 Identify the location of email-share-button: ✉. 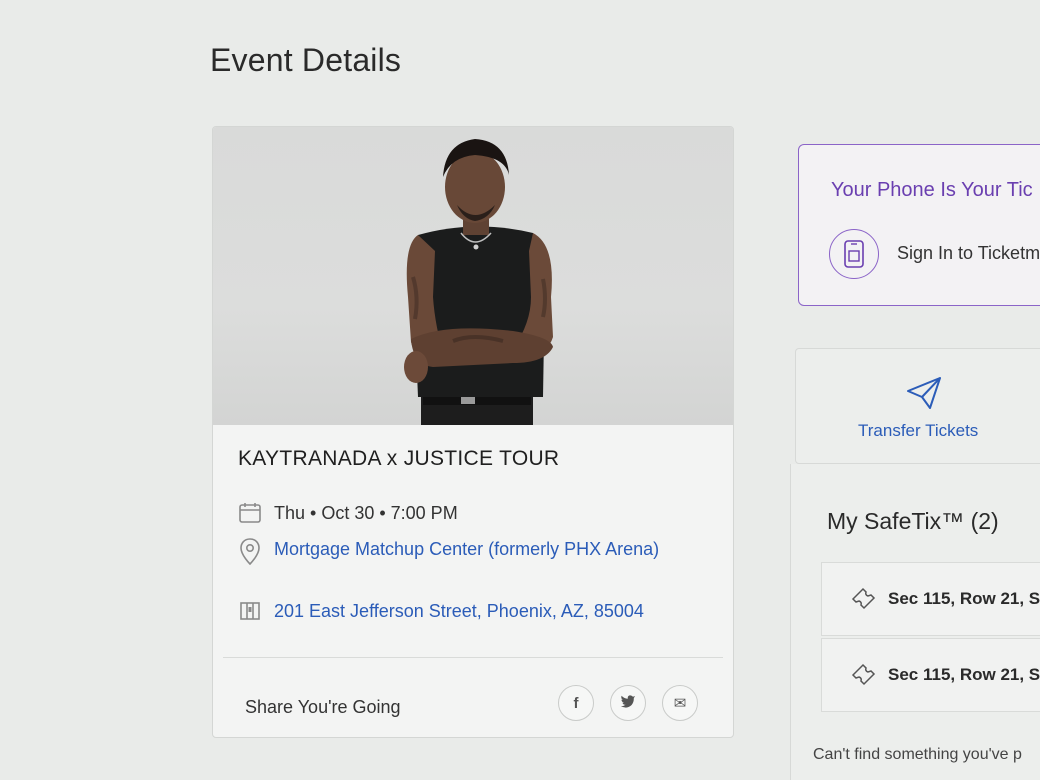
(680, 703).